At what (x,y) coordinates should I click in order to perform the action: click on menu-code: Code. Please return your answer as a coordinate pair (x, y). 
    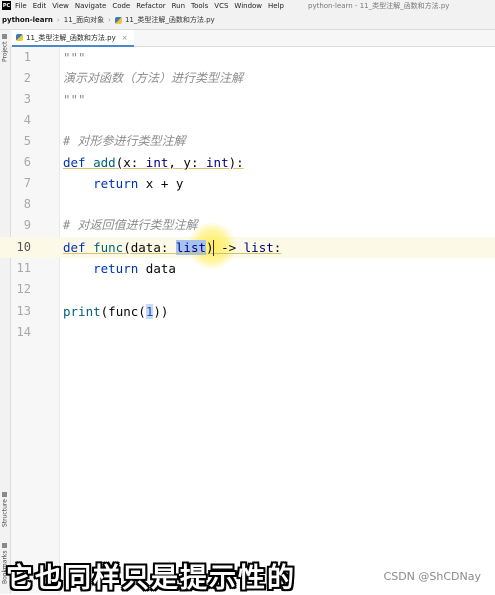
    Looking at the image, I should click on (121, 6).